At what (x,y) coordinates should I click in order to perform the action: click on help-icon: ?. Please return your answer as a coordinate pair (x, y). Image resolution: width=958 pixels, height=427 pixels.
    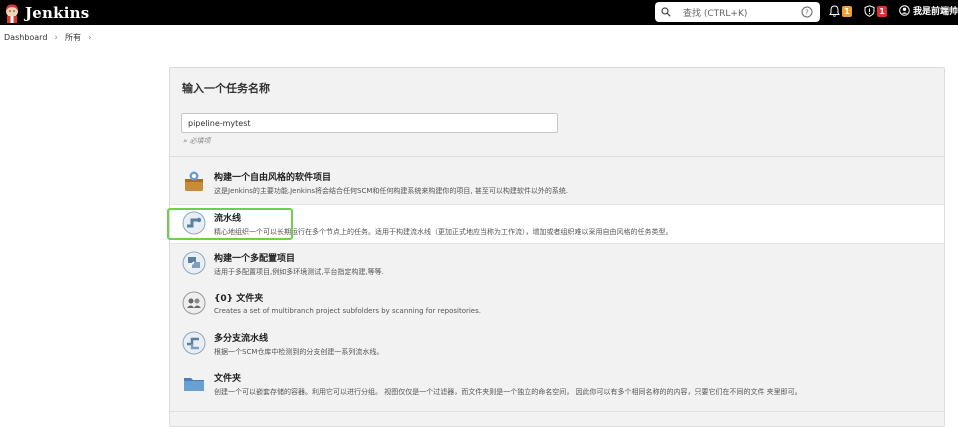
    Looking at the image, I should click on (807, 12).